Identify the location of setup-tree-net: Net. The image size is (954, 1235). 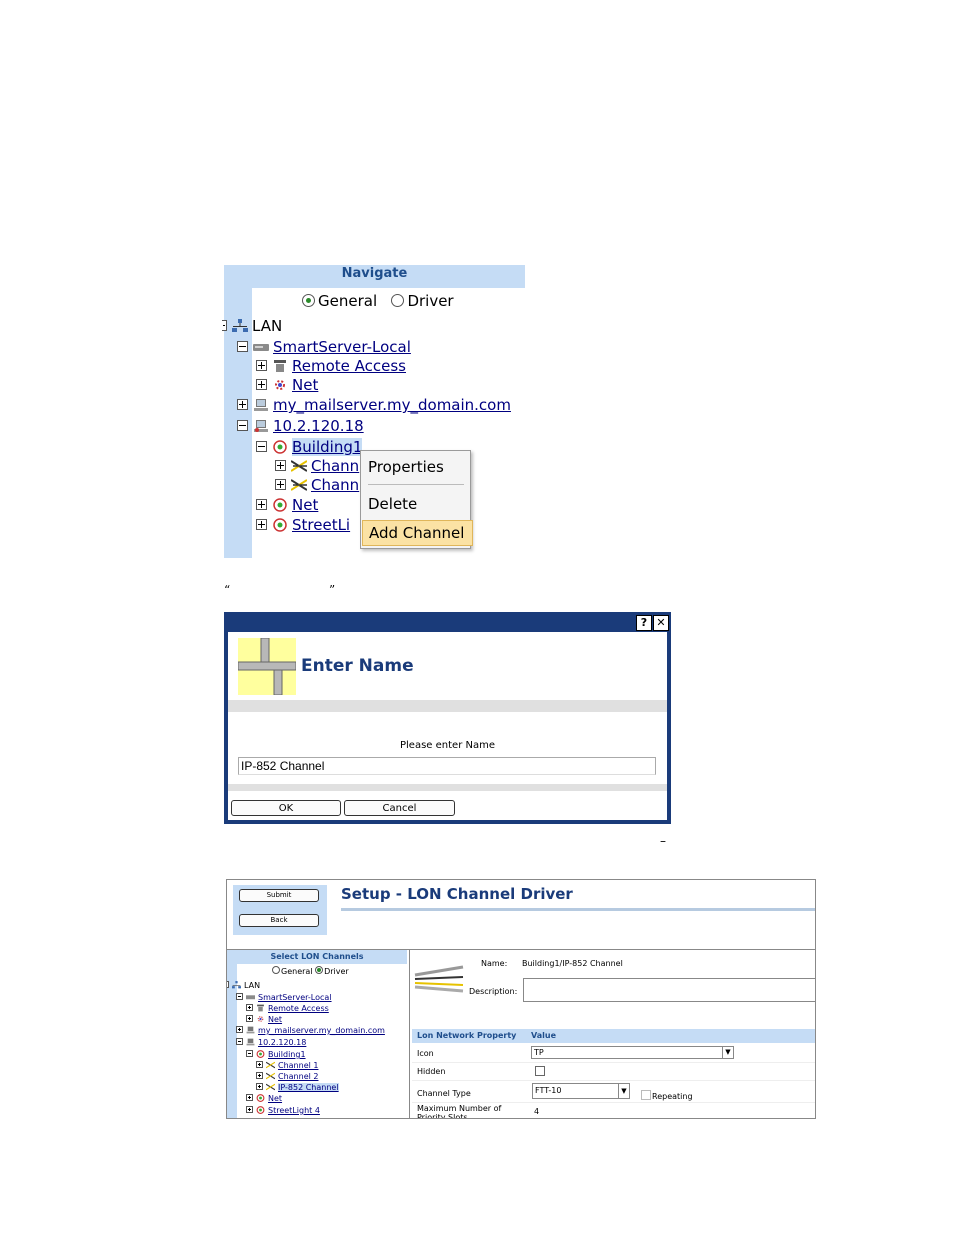
(264, 1019).